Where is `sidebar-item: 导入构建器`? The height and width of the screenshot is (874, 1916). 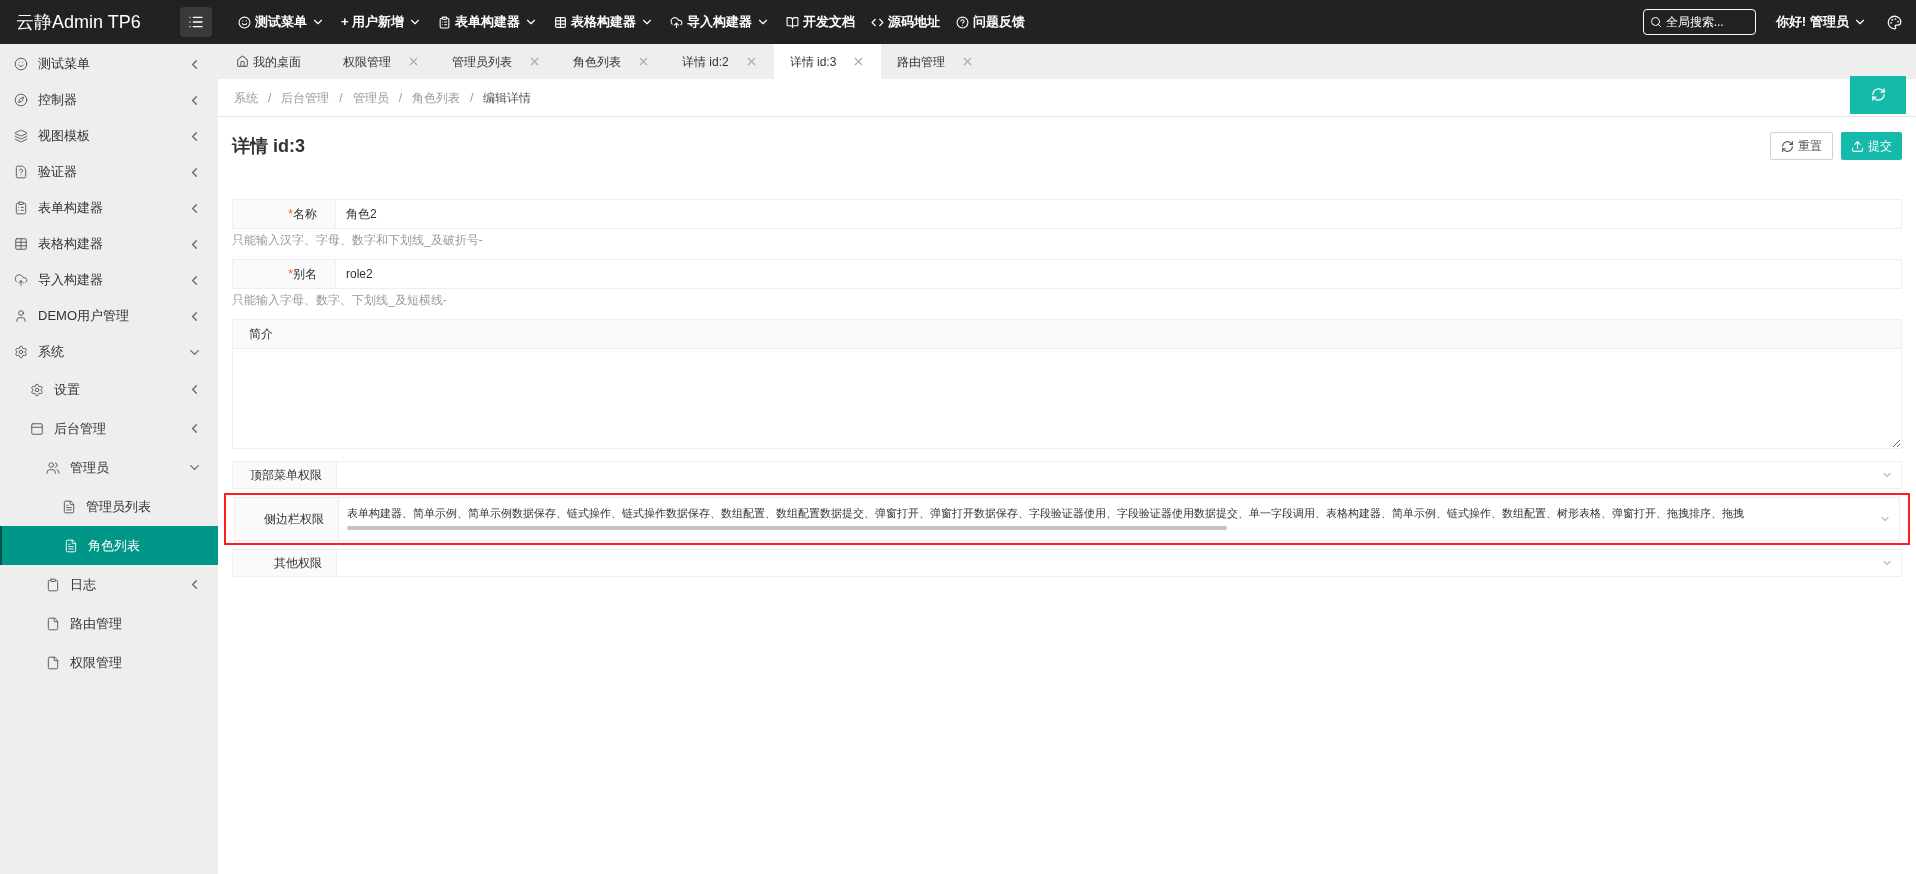 sidebar-item: 导入构建器 is located at coordinates (109, 280).